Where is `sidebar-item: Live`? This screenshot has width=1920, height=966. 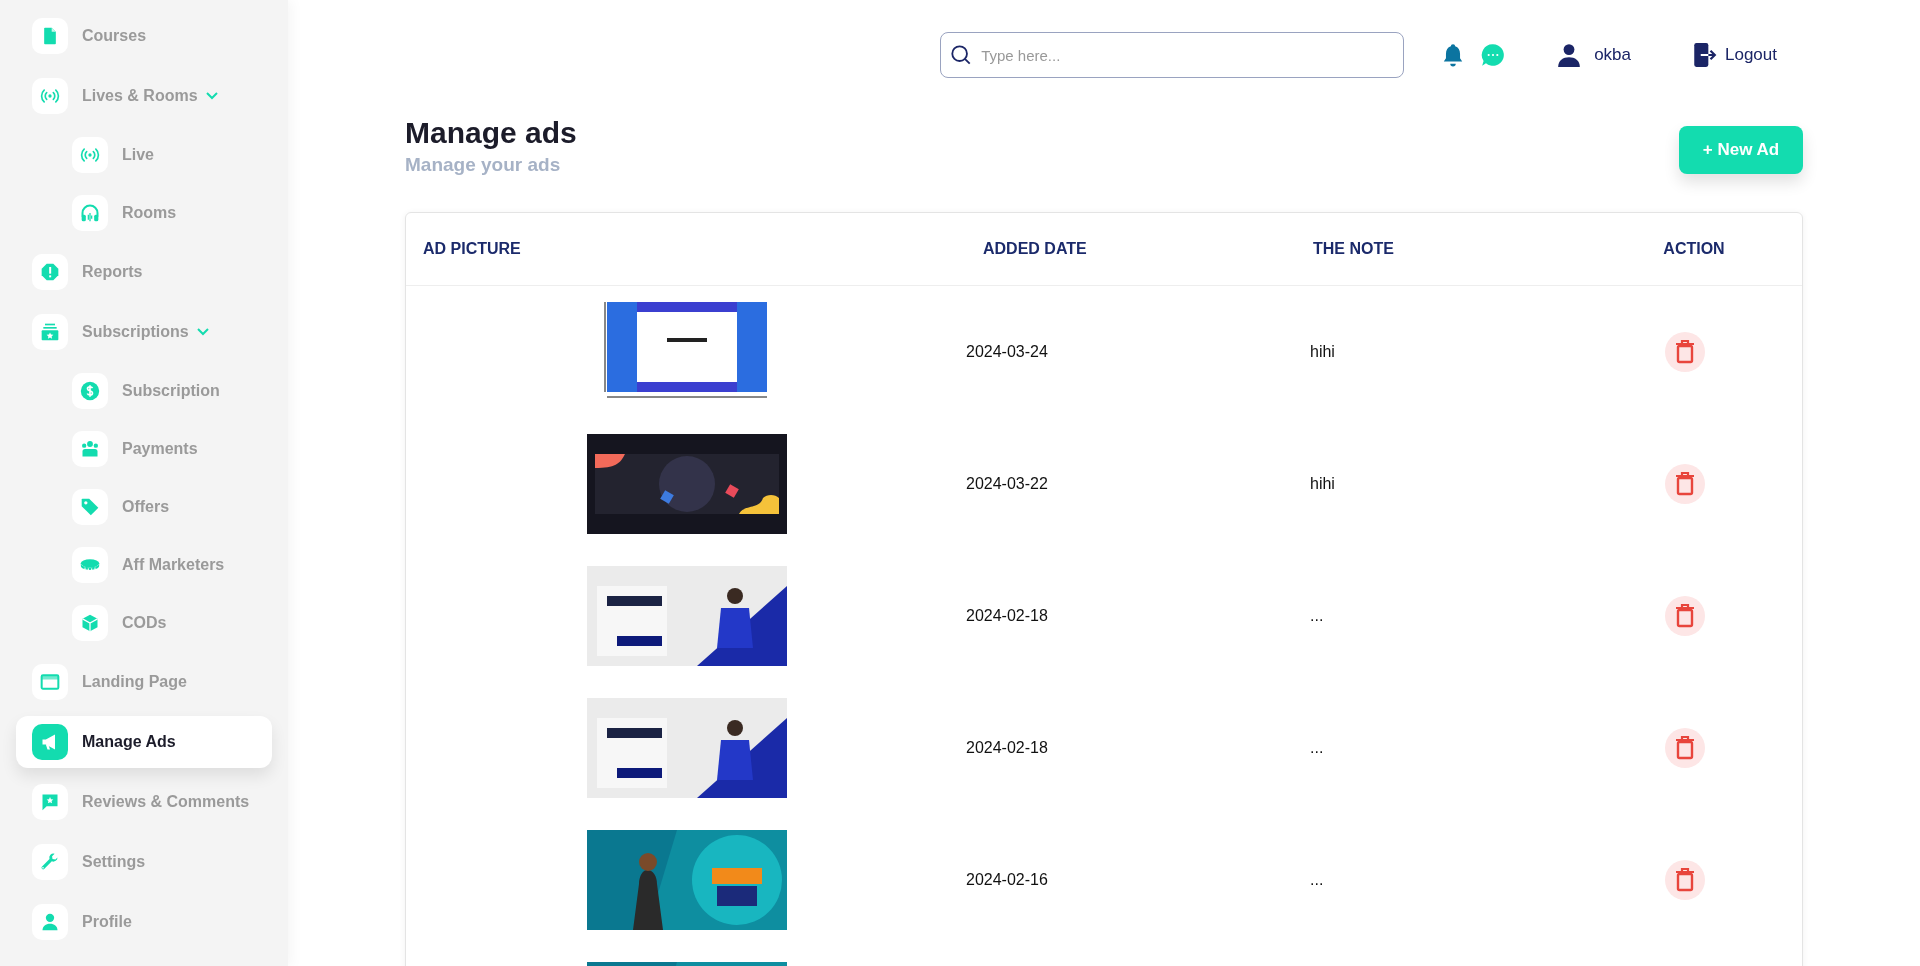
sidebar-item: Live is located at coordinates (144, 155).